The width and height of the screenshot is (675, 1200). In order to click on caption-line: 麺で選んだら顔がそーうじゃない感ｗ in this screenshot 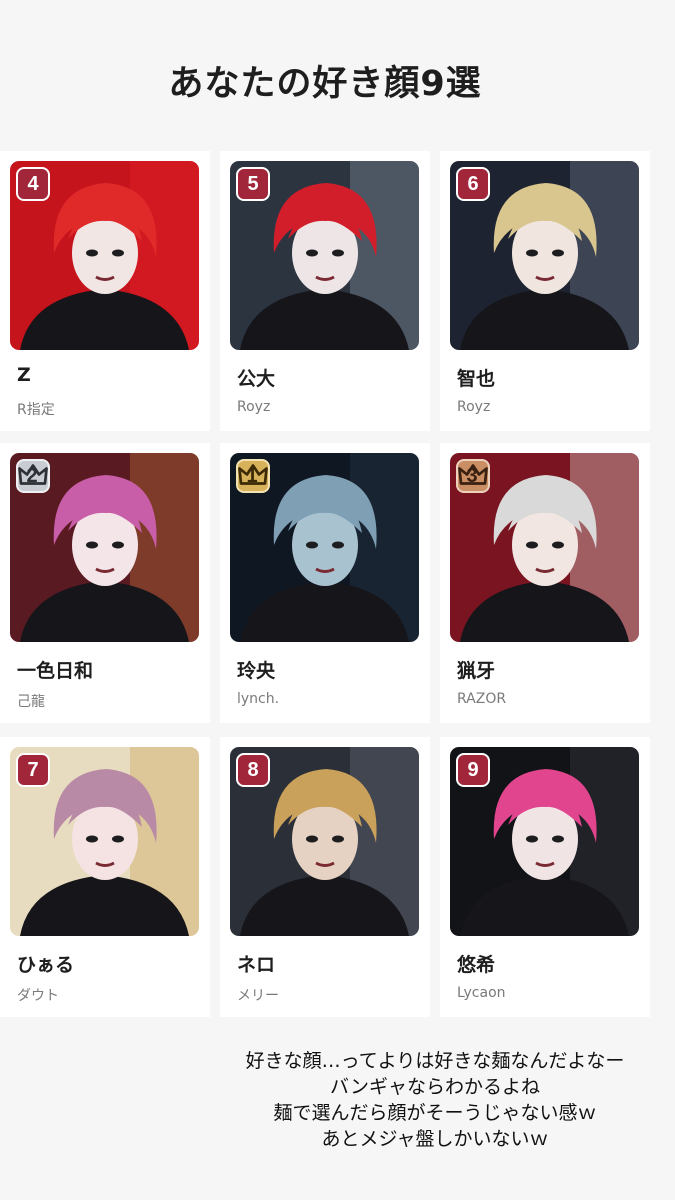, I will do `click(435, 1113)`.